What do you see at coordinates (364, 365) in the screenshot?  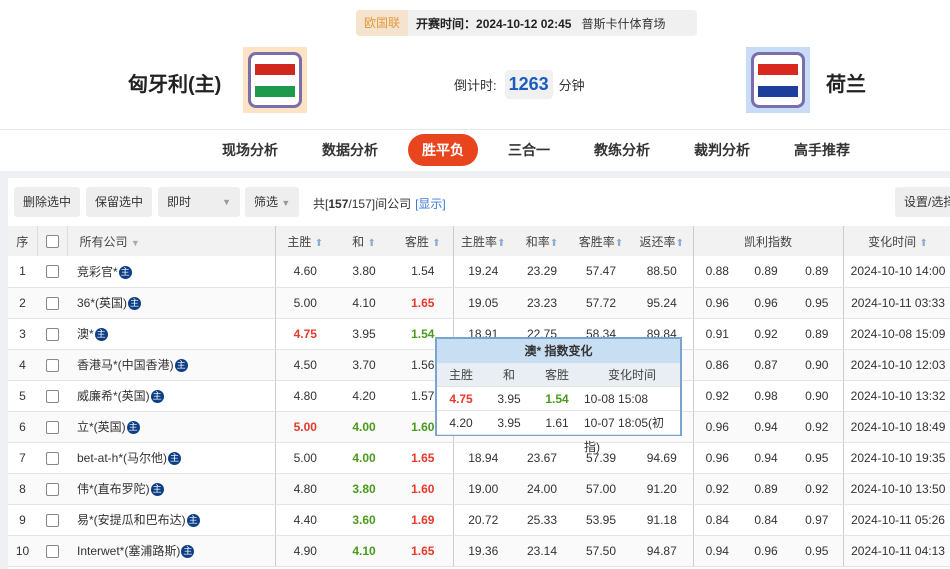 I see `odds-cell: 3.70` at bounding box center [364, 365].